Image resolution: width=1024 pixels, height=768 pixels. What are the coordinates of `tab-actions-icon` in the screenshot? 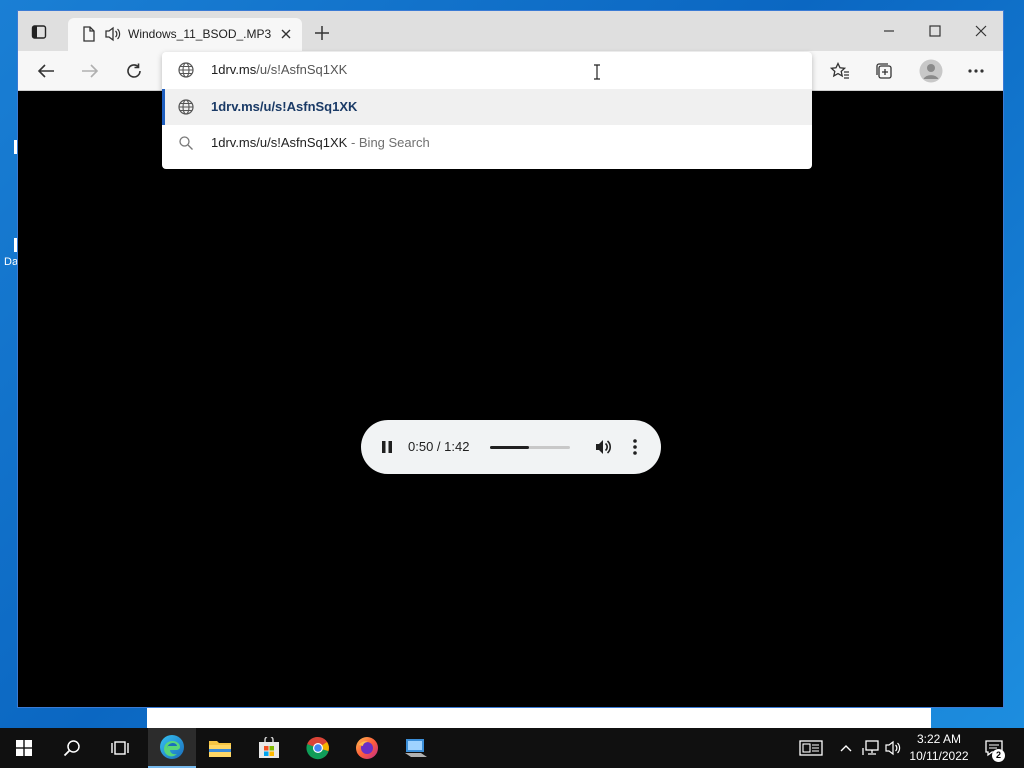 It's located at (39, 32).